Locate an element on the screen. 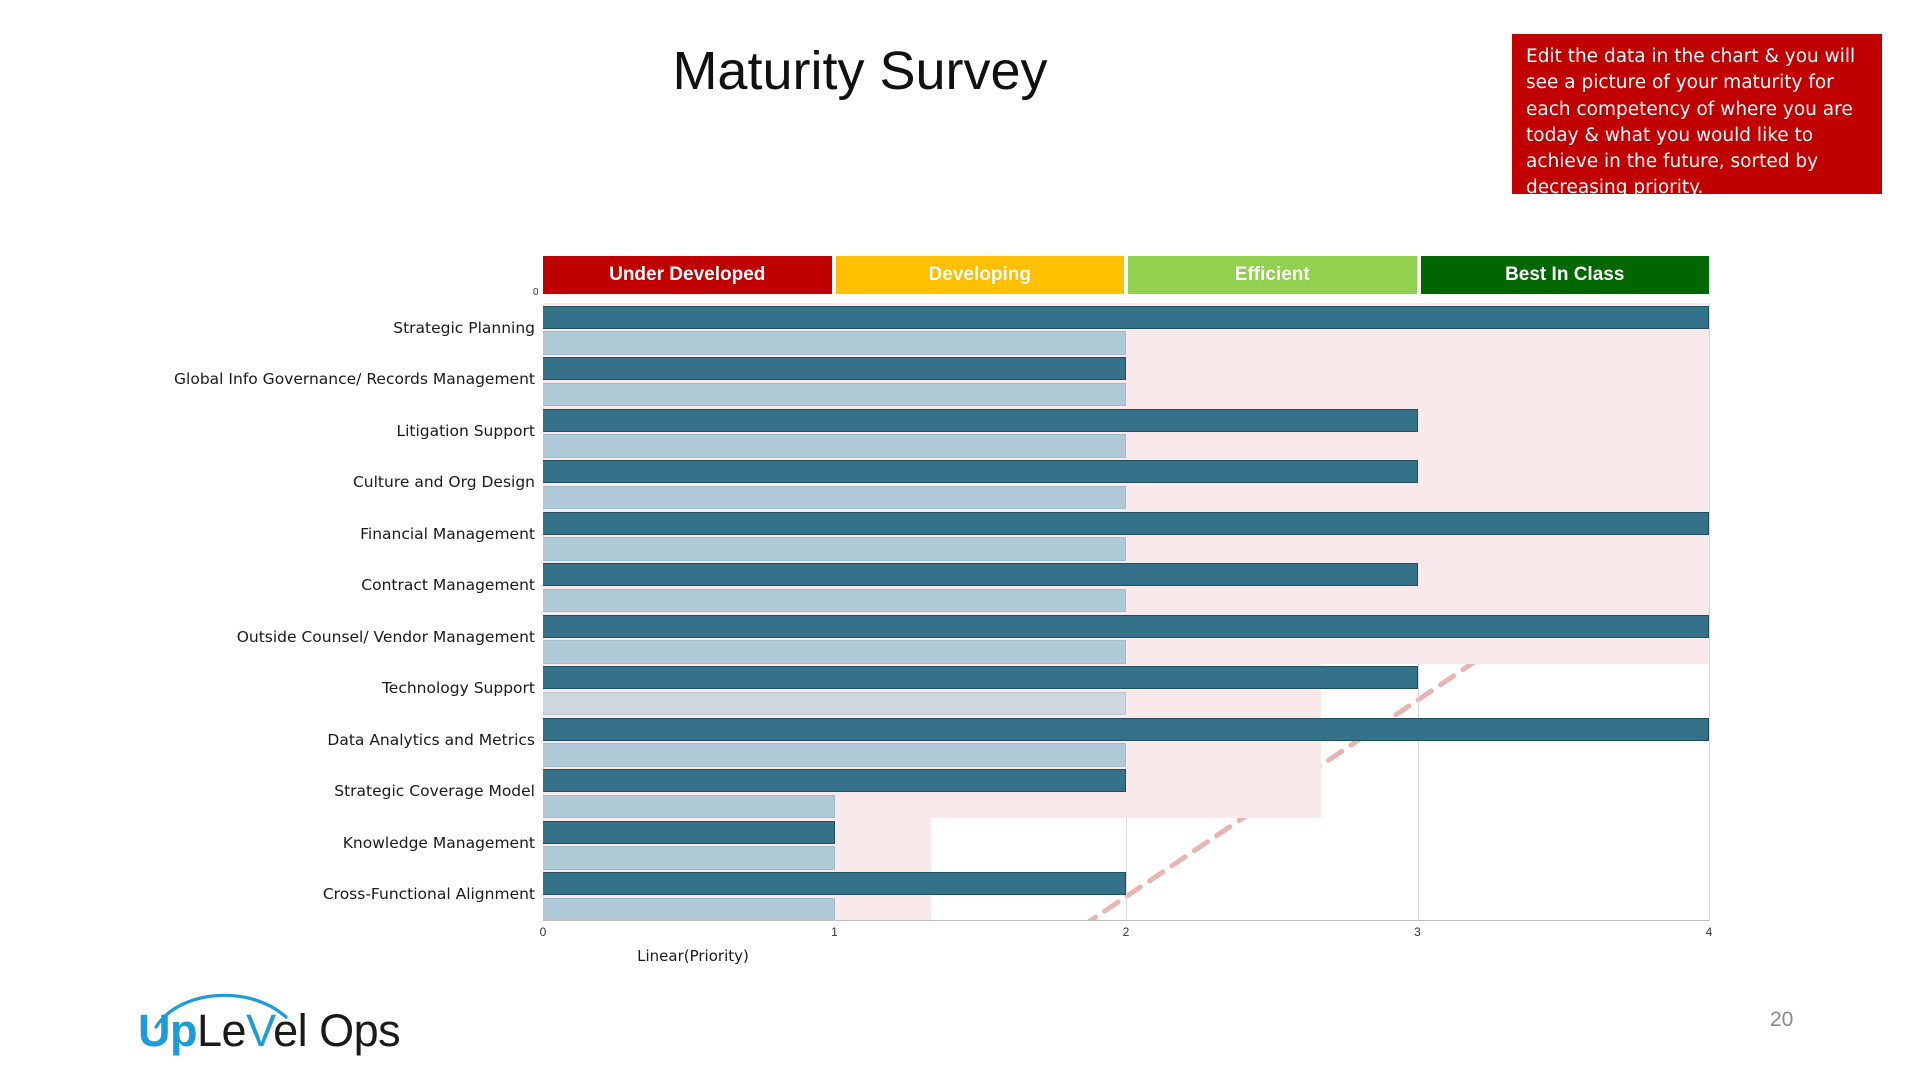 The height and width of the screenshot is (1080, 1920). category-label: Financial Management is located at coordinates (447, 533).